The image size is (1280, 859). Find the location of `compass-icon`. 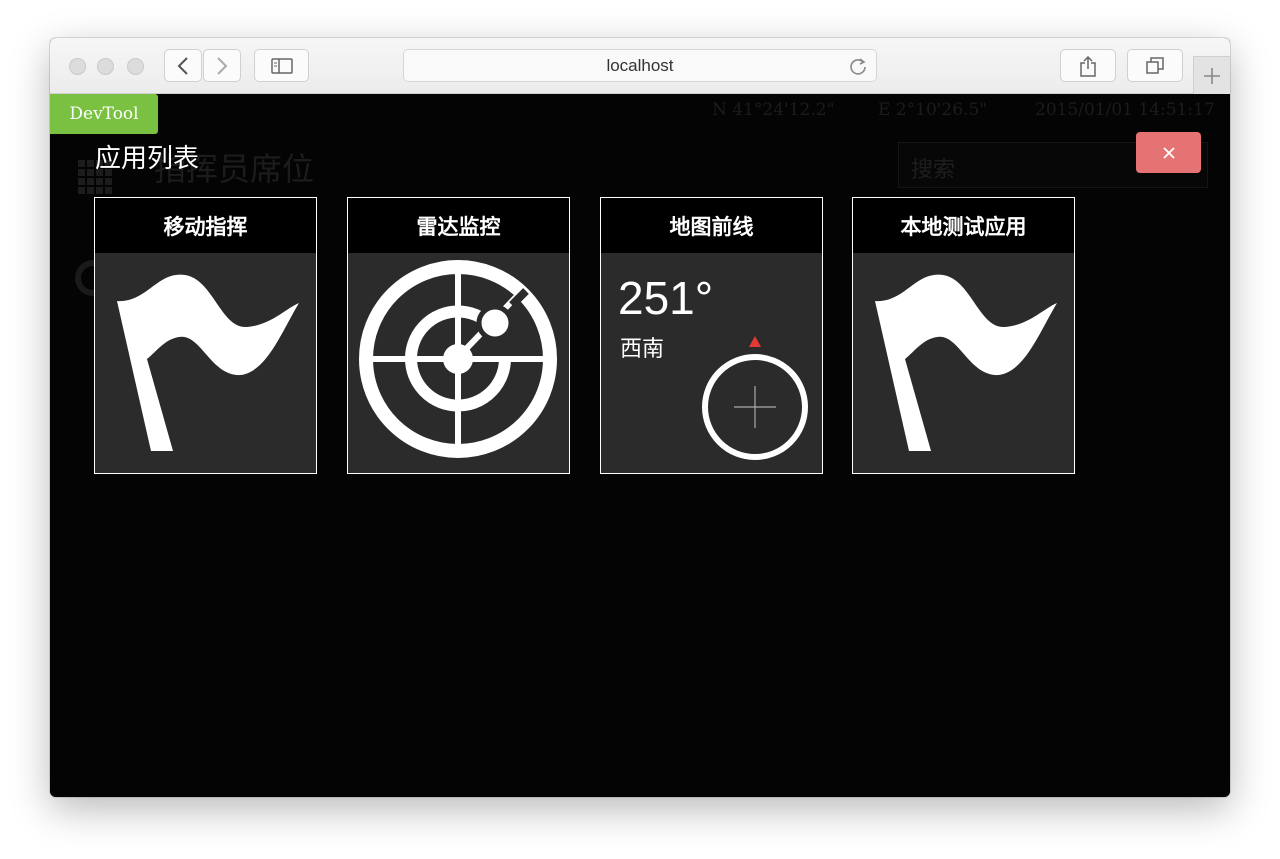

compass-icon is located at coordinates (755, 398).